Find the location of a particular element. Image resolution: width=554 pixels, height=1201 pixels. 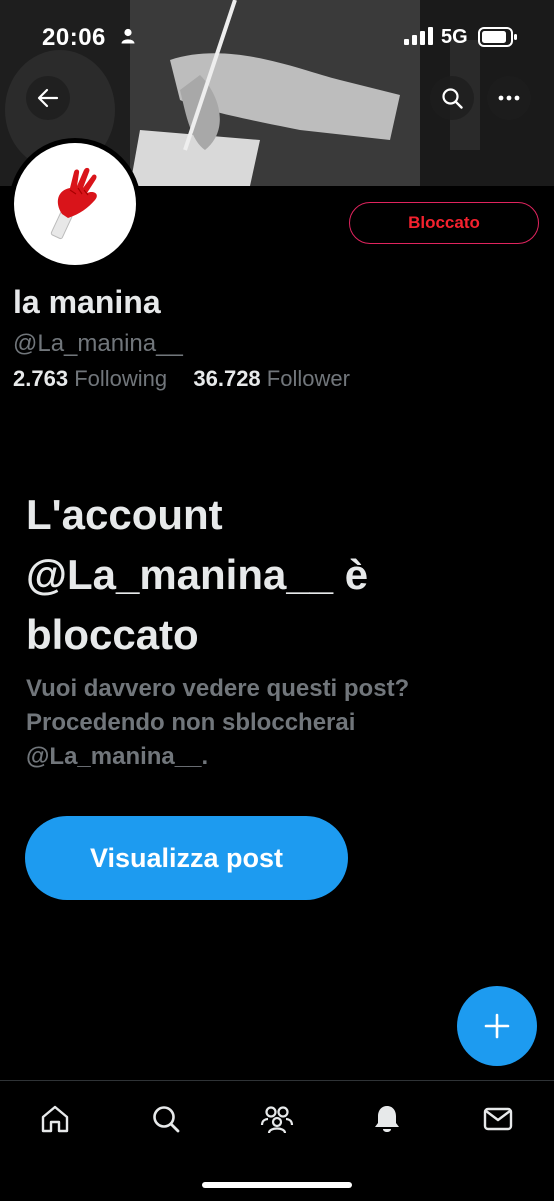

hand-clapper-image is located at coordinates (73, 203).